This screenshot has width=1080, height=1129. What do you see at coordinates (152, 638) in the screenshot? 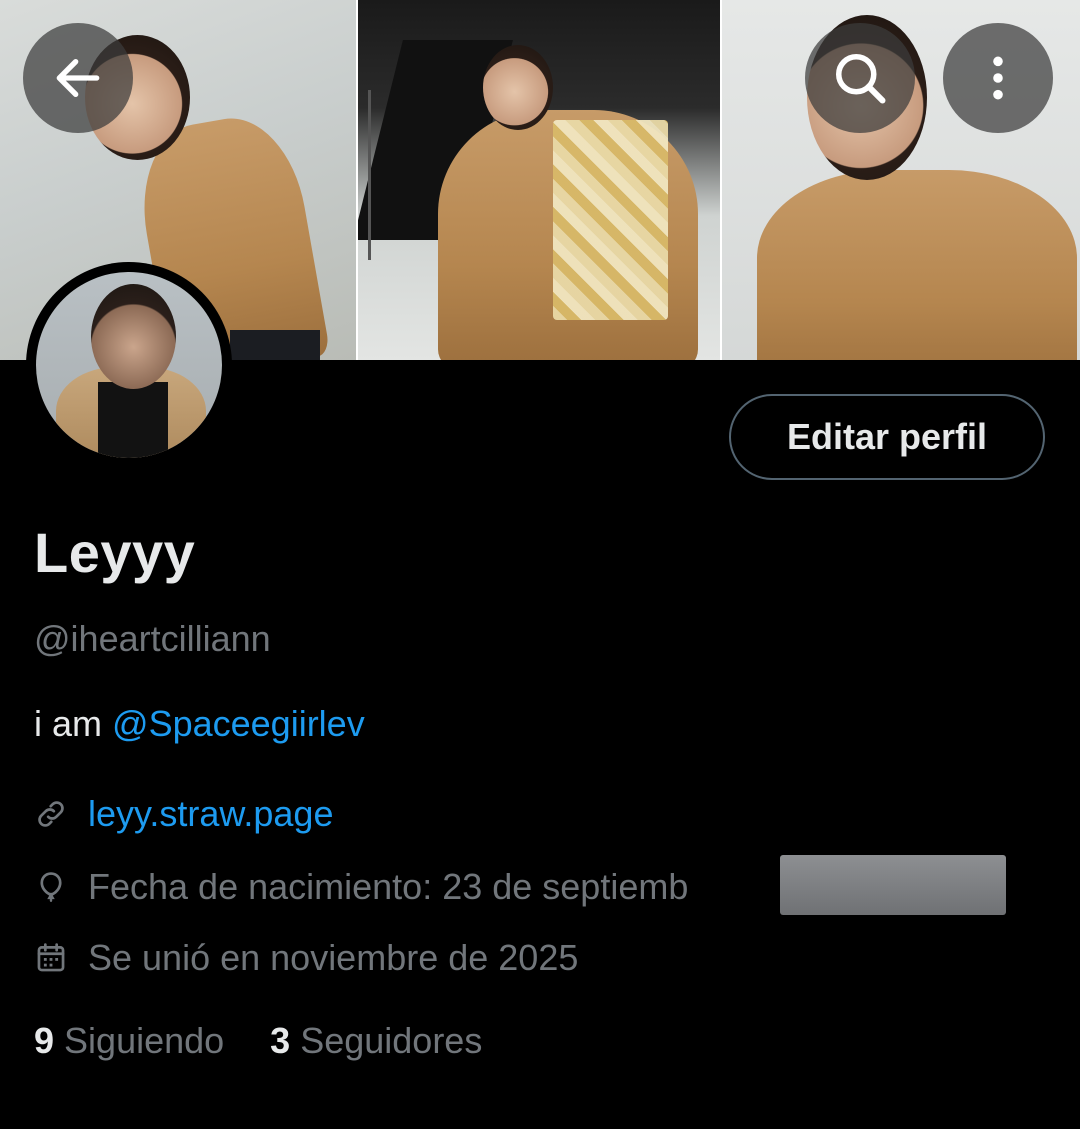
I see `handle: @iheartcilliann` at bounding box center [152, 638].